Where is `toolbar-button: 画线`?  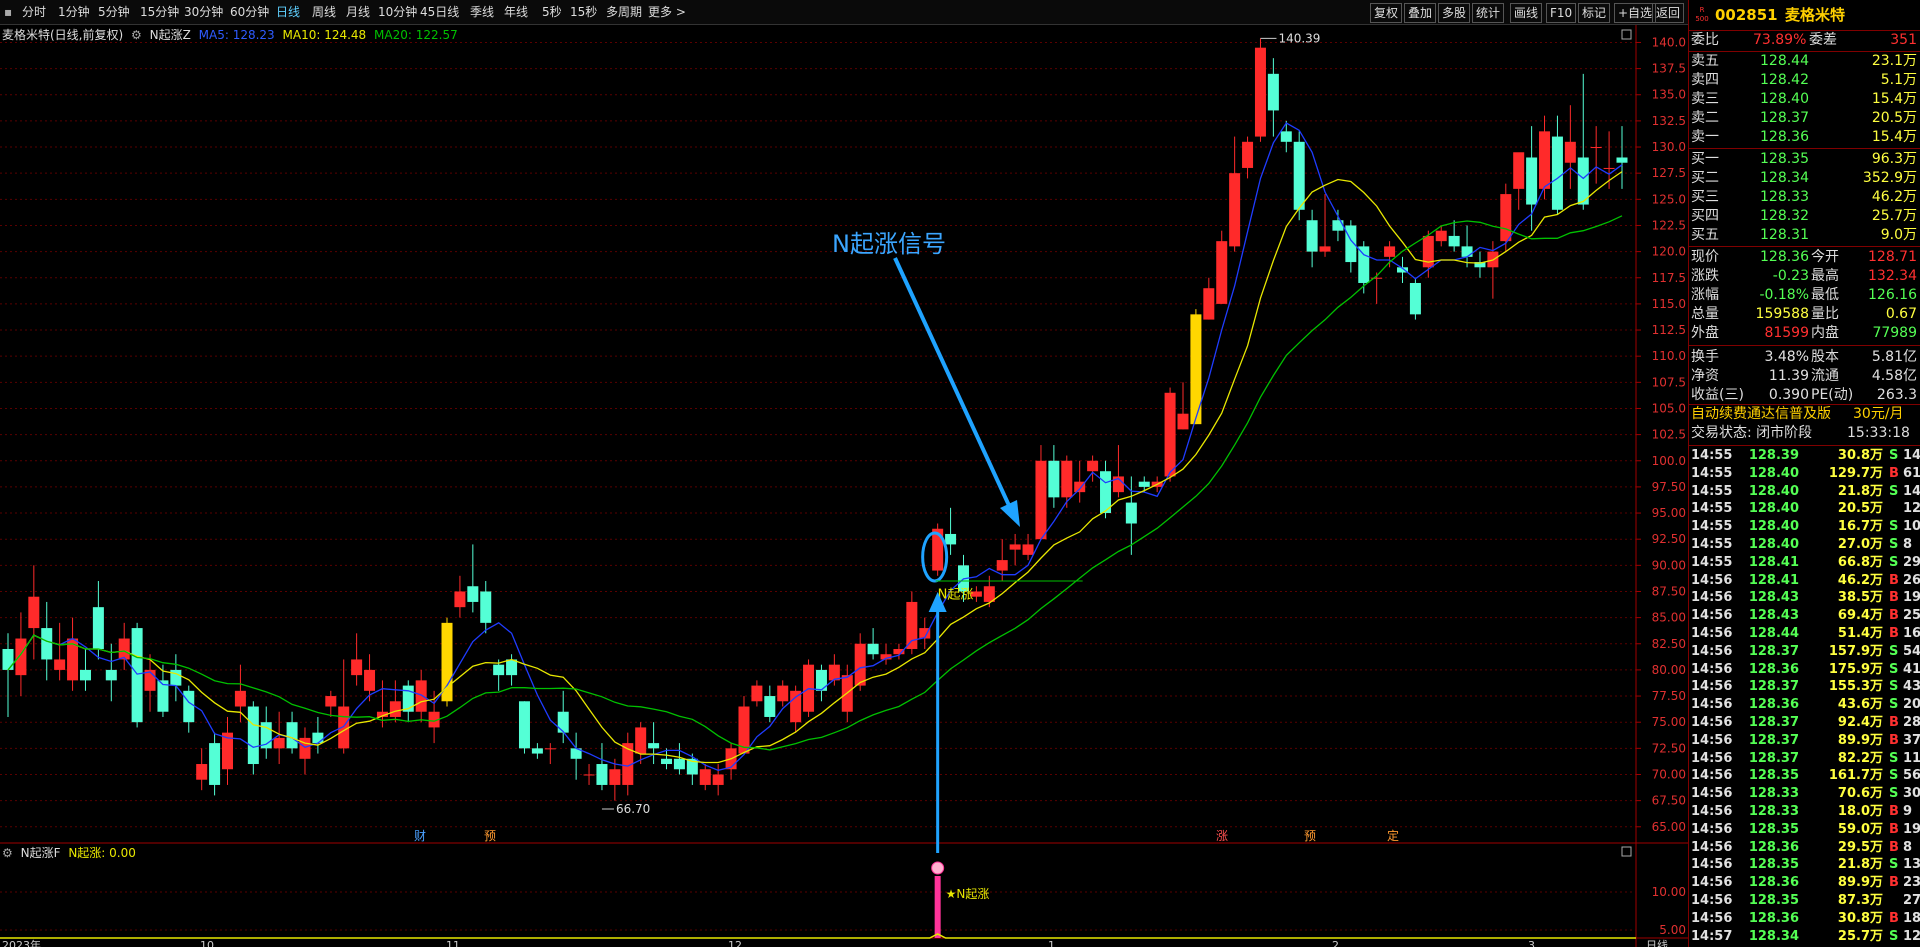
toolbar-button: 画线 is located at coordinates (1526, 13).